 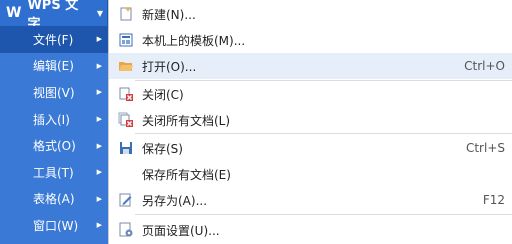 What do you see at coordinates (484, 66) in the screenshot?
I see `shortcut-label: Ctrl+O` at bounding box center [484, 66].